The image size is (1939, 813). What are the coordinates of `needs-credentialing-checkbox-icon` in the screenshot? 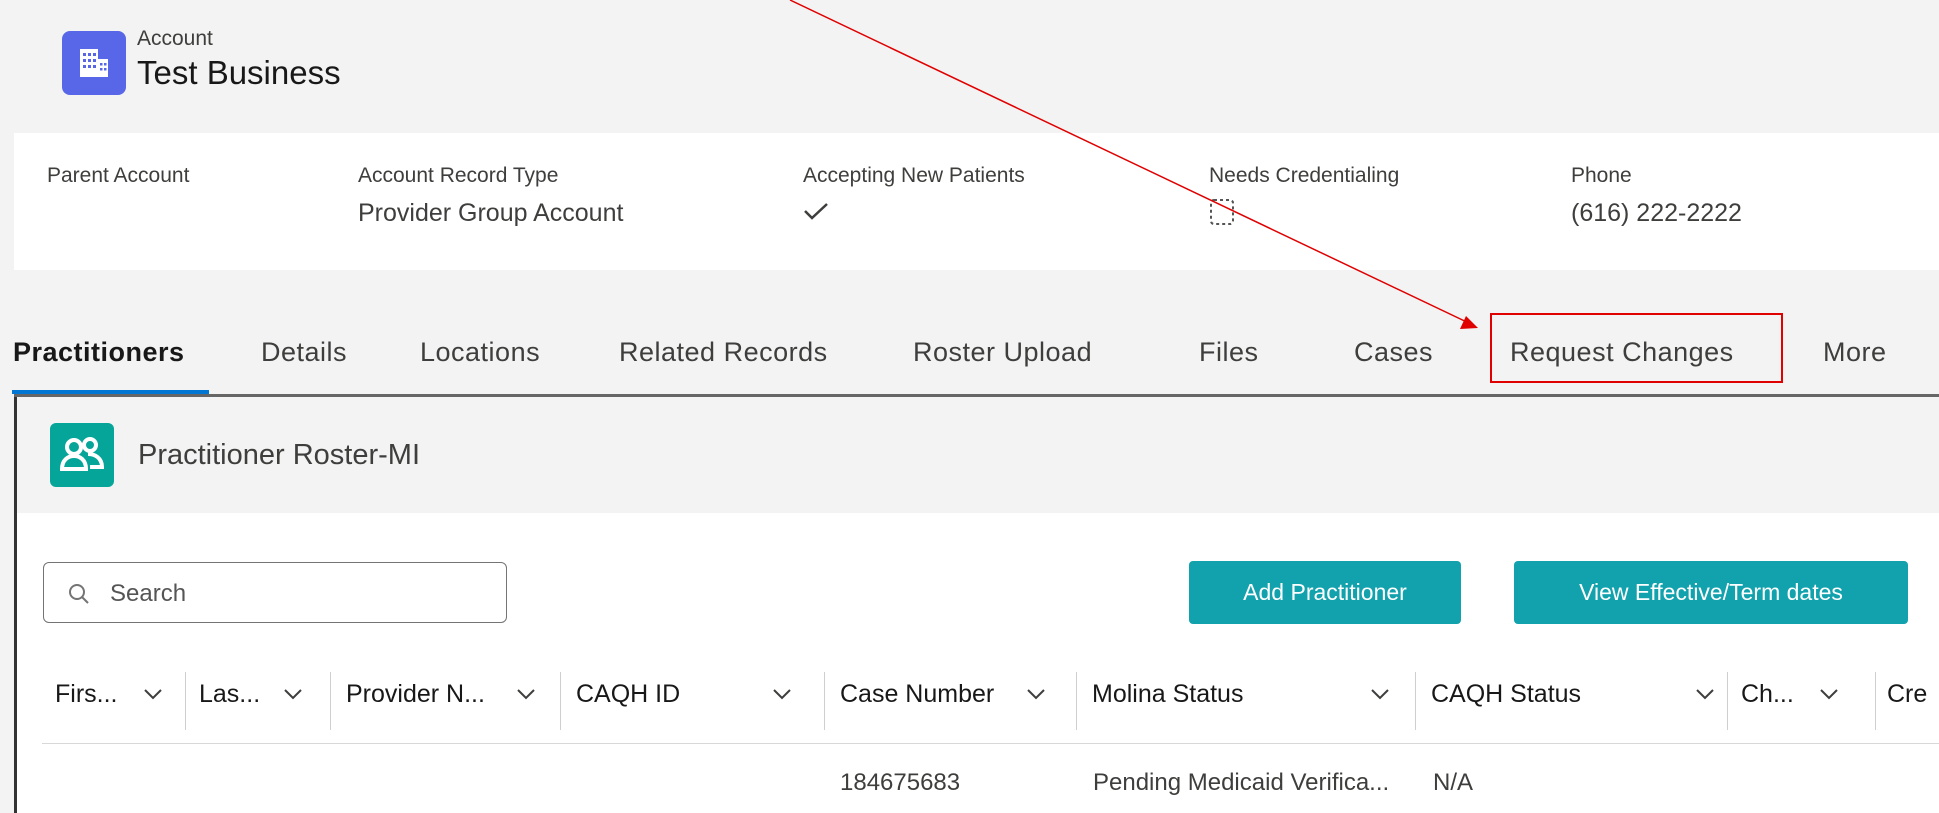 It's located at (1222, 215).